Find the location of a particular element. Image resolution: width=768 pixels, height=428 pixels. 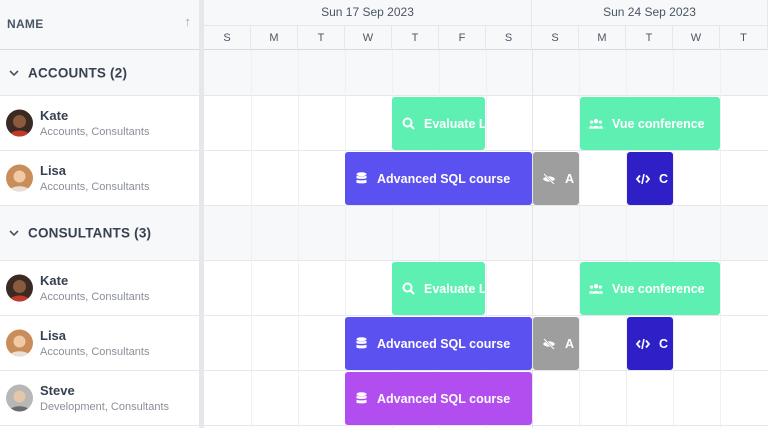

resource-row: Steve Development, Consultants is located at coordinates (99, 398).